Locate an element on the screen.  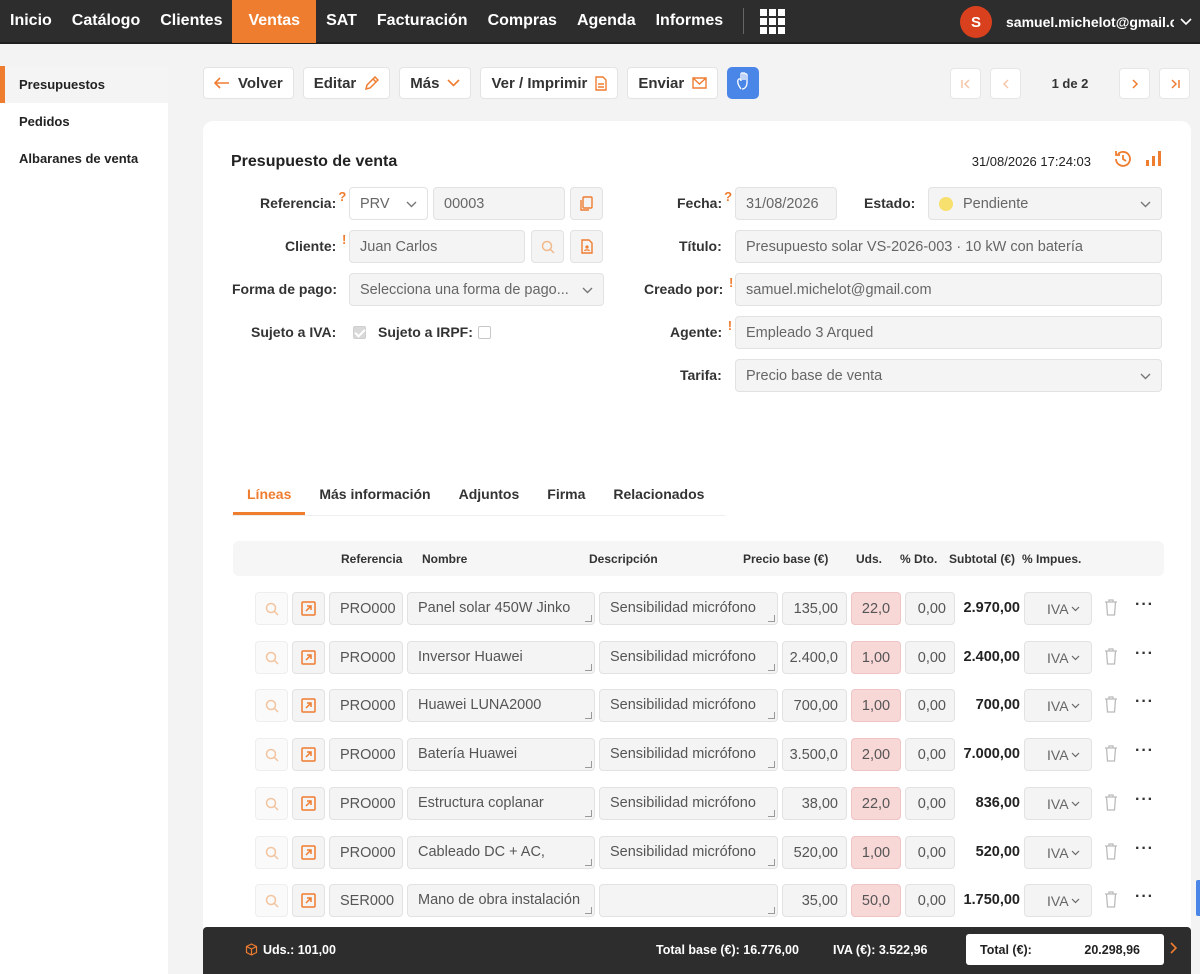
sidebar-item-presupuestos: Presupuestos is located at coordinates (84, 84).